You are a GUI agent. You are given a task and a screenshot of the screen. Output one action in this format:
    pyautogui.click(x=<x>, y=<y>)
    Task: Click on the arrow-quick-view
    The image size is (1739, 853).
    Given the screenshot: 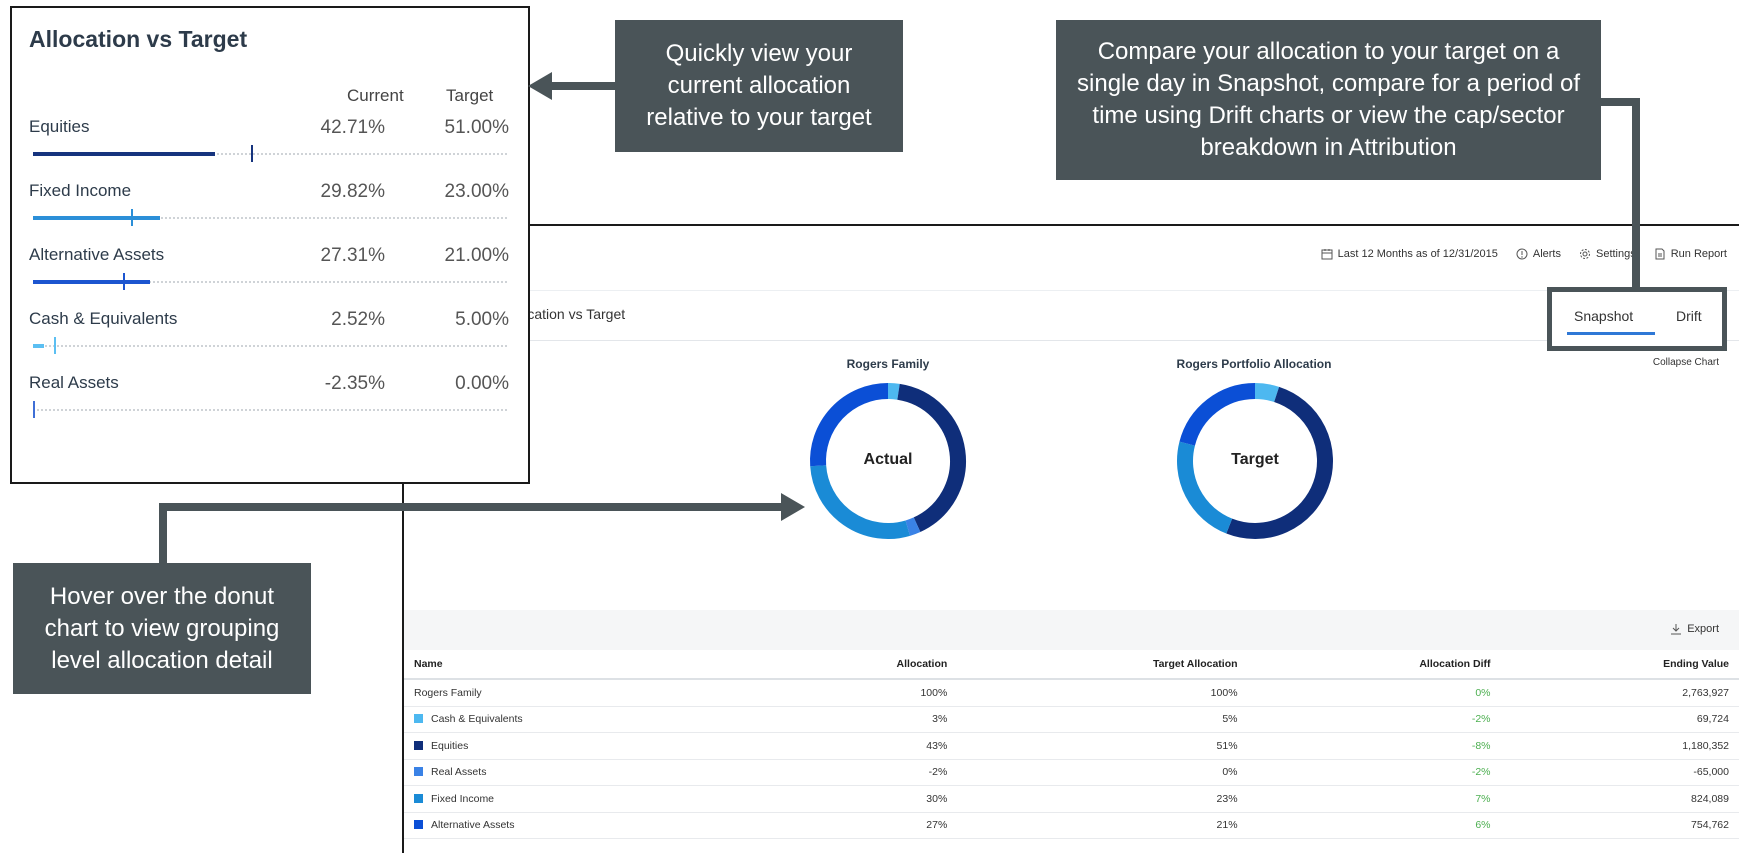 What is the action you would take?
    pyautogui.click(x=571, y=86)
    